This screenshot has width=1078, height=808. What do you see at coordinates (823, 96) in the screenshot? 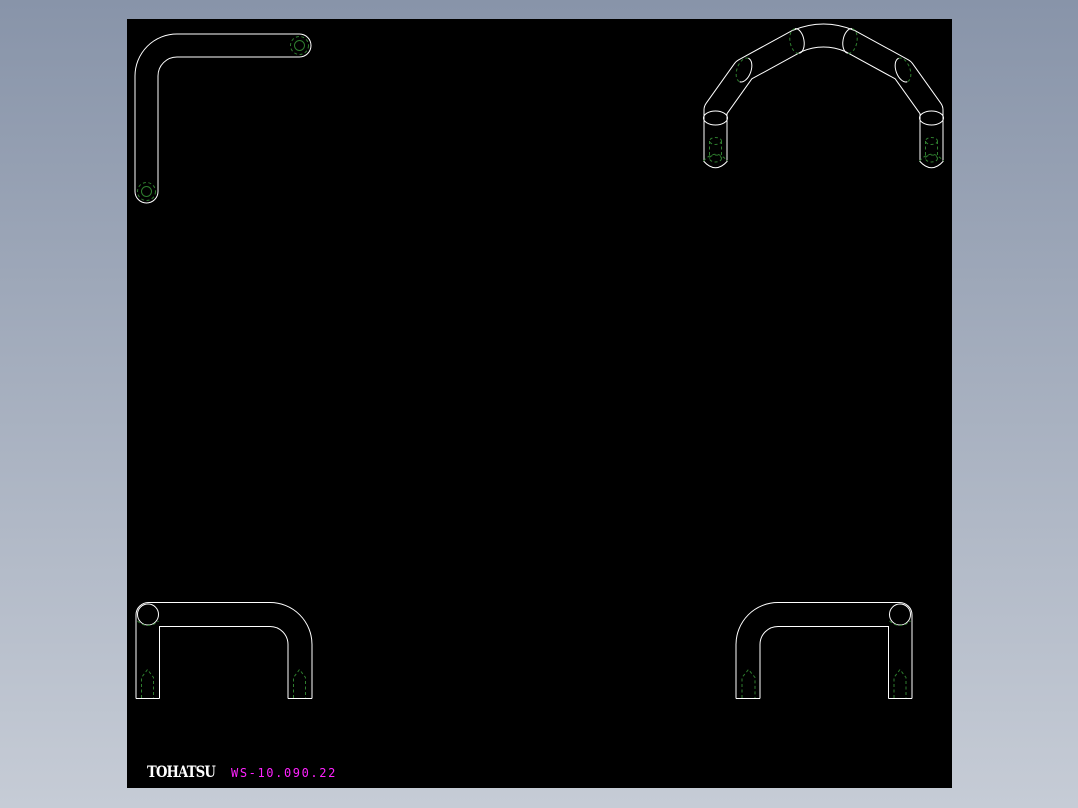
I see `arch-tube-view` at bounding box center [823, 96].